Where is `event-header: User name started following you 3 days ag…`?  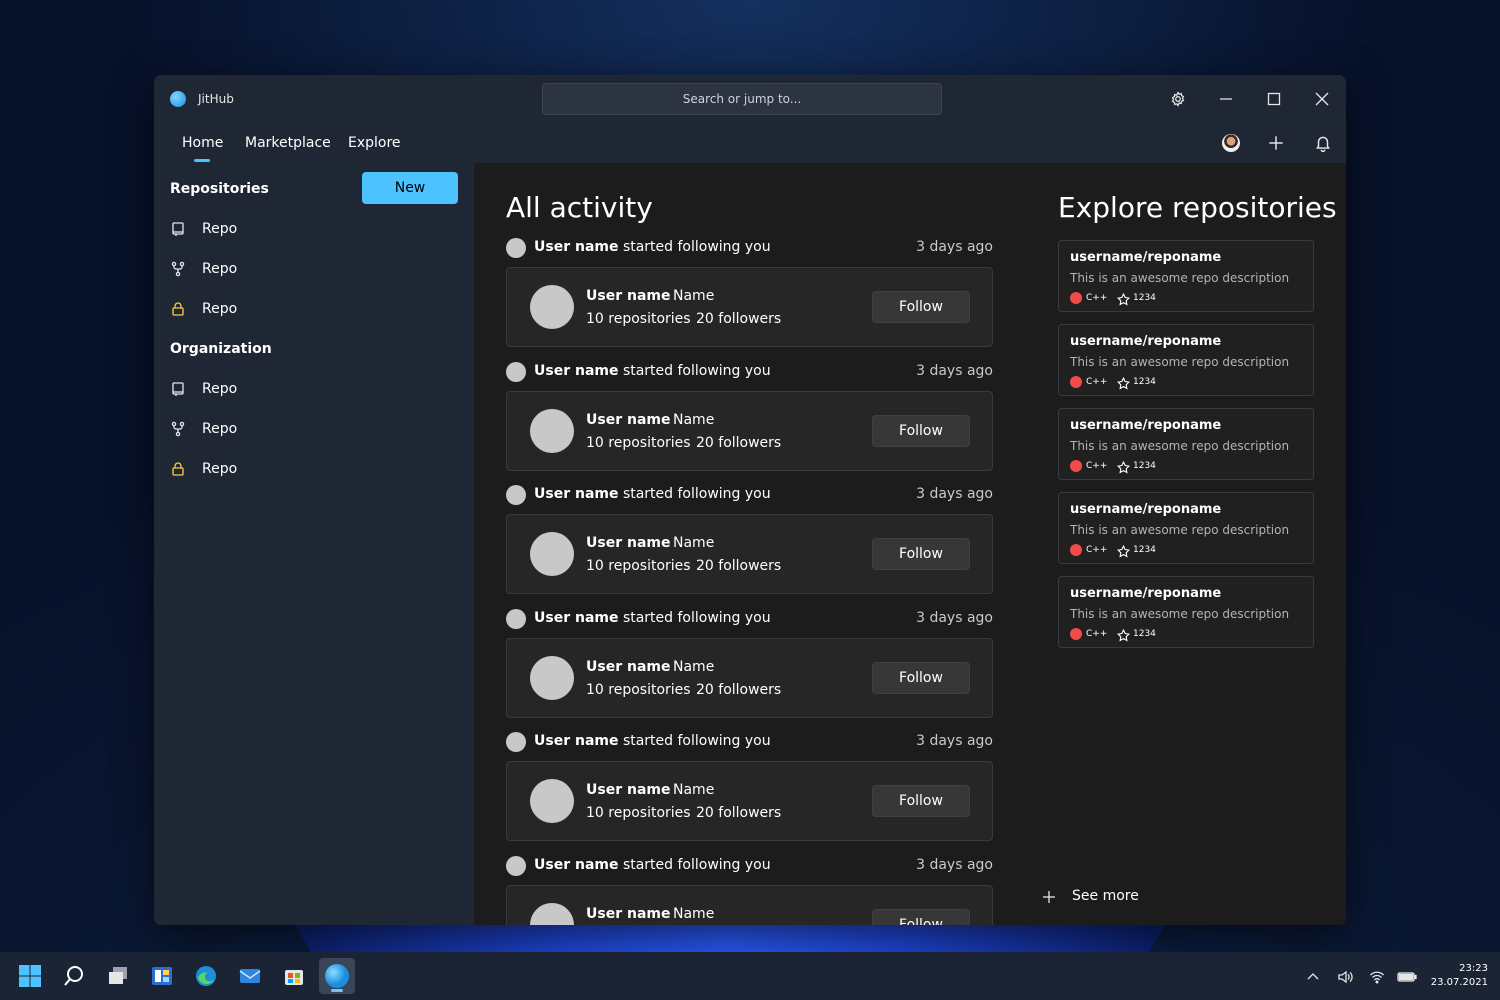 event-header: User name started following you 3 days ag… is located at coordinates (749, 495).